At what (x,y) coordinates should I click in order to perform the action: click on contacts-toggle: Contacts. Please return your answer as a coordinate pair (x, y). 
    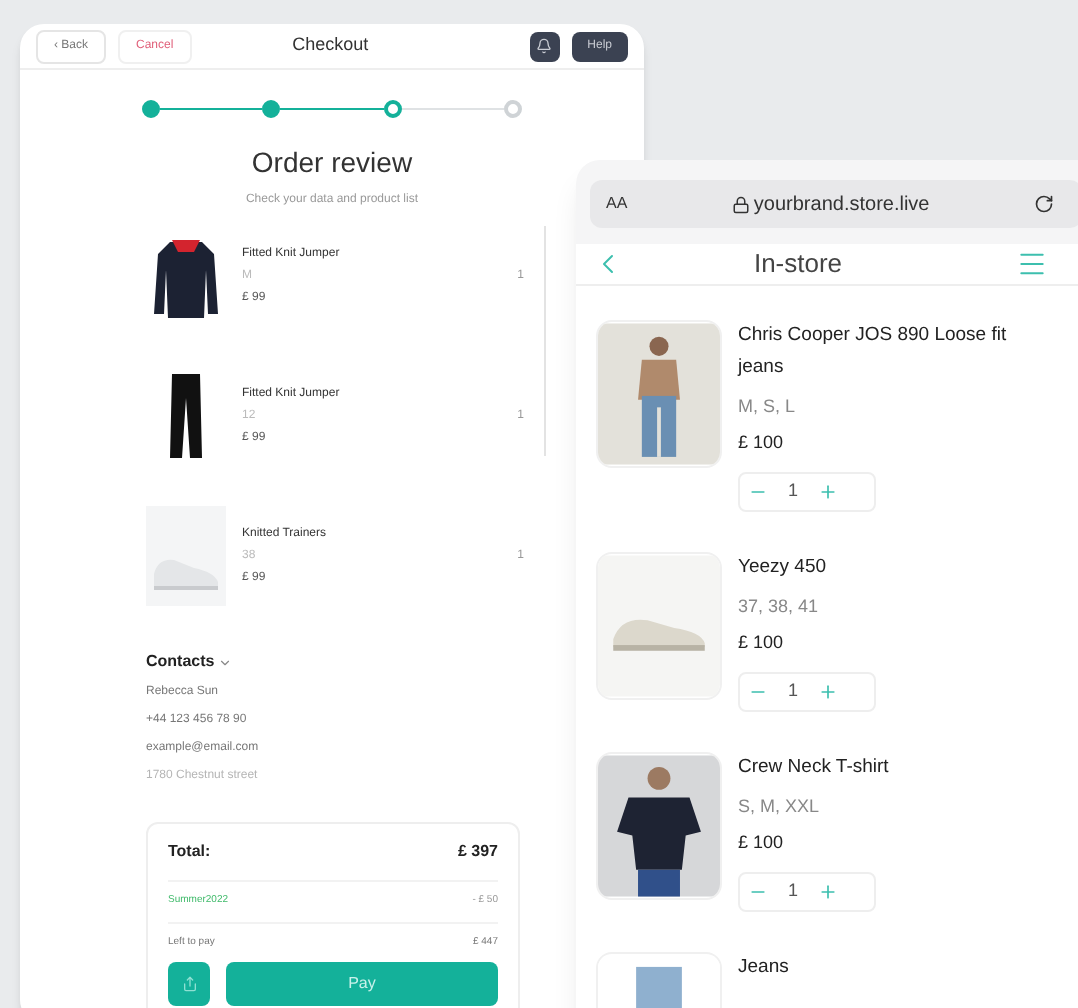
    Looking at the image, I should click on (189, 662).